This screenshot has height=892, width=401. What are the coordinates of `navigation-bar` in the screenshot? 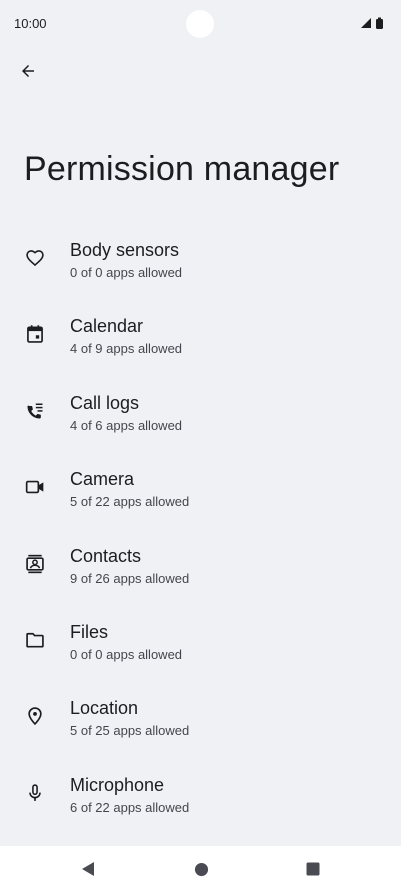 It's located at (200, 869).